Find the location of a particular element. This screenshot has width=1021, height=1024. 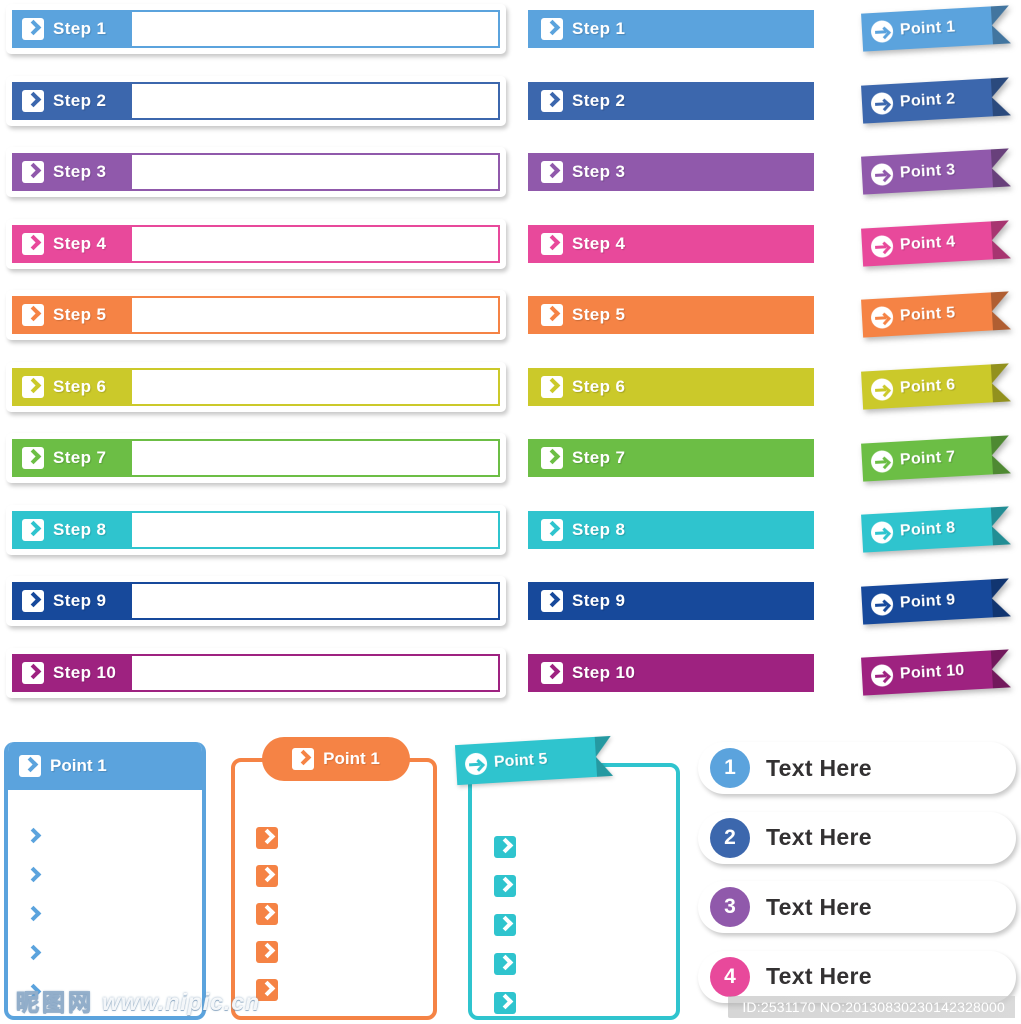

point-card-orange: Point 1 is located at coordinates (334, 878).